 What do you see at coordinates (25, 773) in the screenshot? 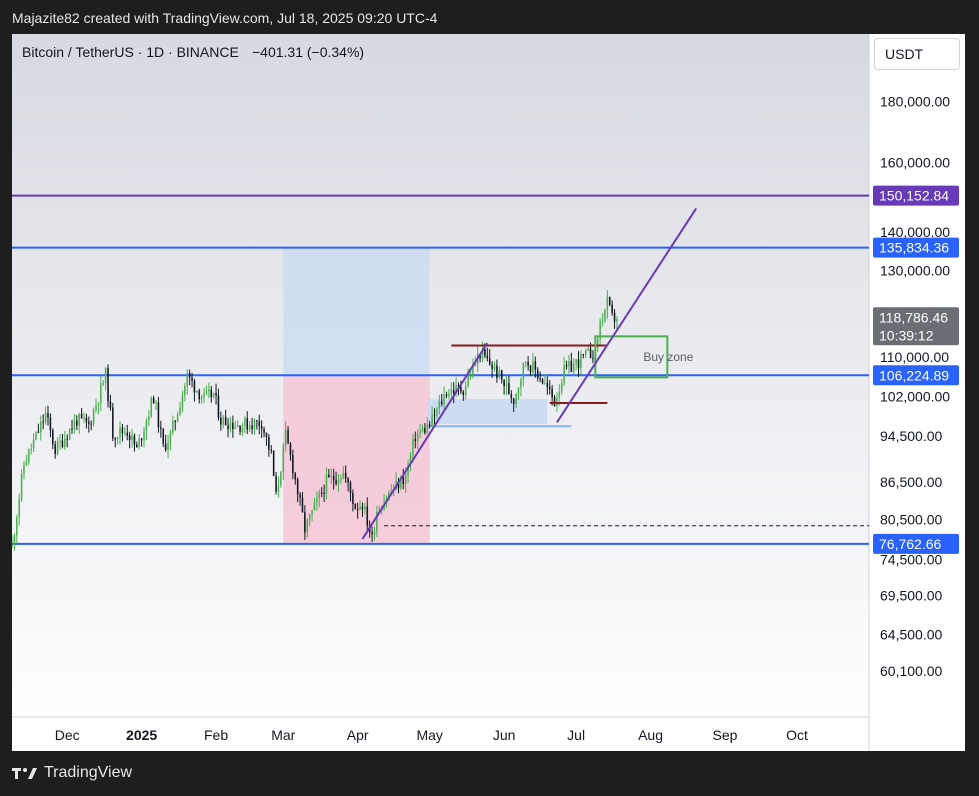
I see `tradingview-logo-icon` at bounding box center [25, 773].